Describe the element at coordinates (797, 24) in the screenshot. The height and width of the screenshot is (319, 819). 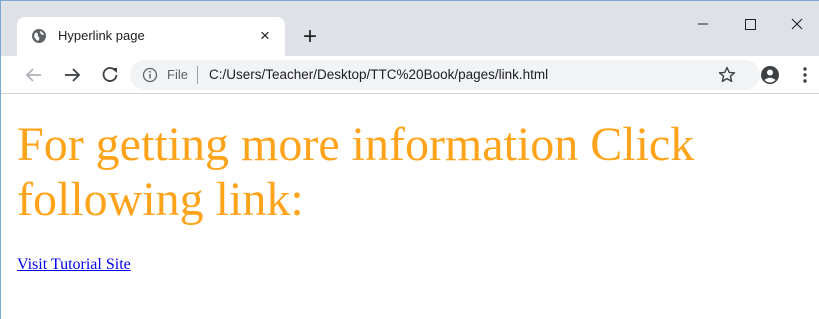
I see `close-icon` at that location.